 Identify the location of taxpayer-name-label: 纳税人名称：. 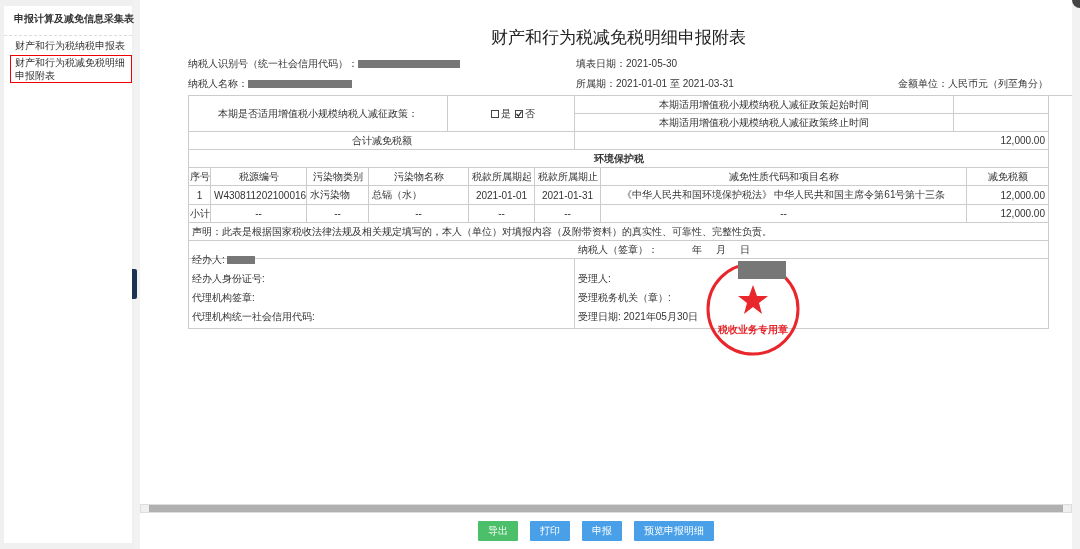
(218, 84).